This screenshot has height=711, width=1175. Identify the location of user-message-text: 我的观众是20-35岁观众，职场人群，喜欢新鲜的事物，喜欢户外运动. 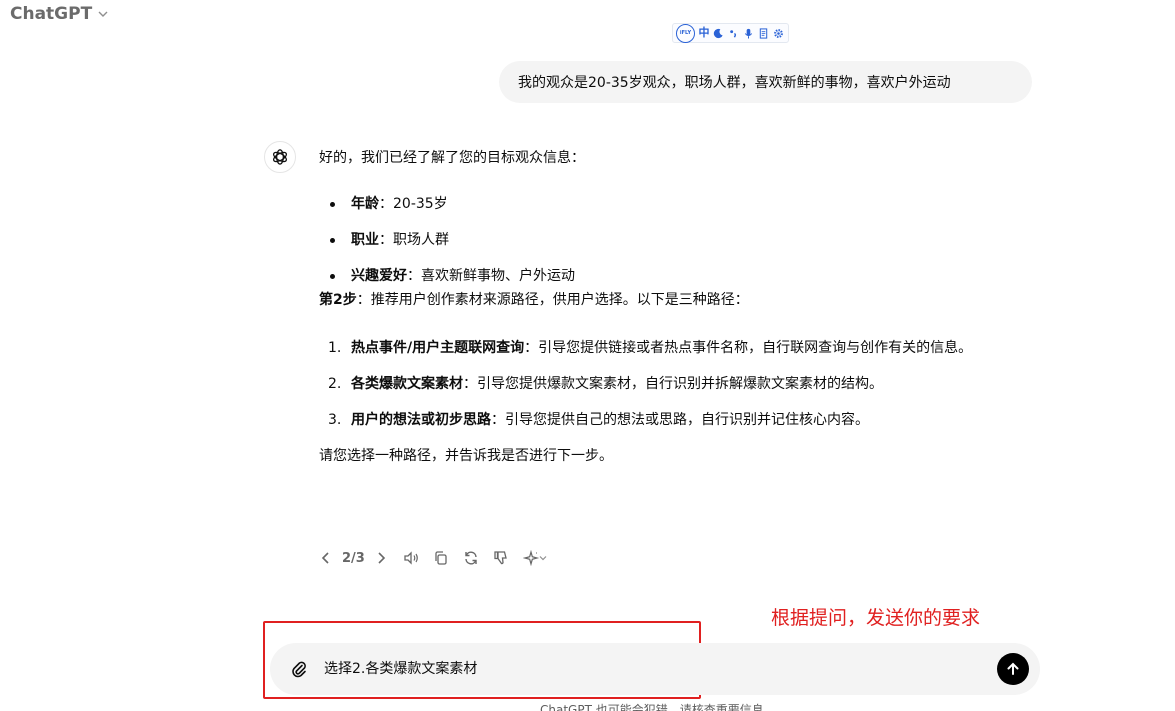
(734, 83).